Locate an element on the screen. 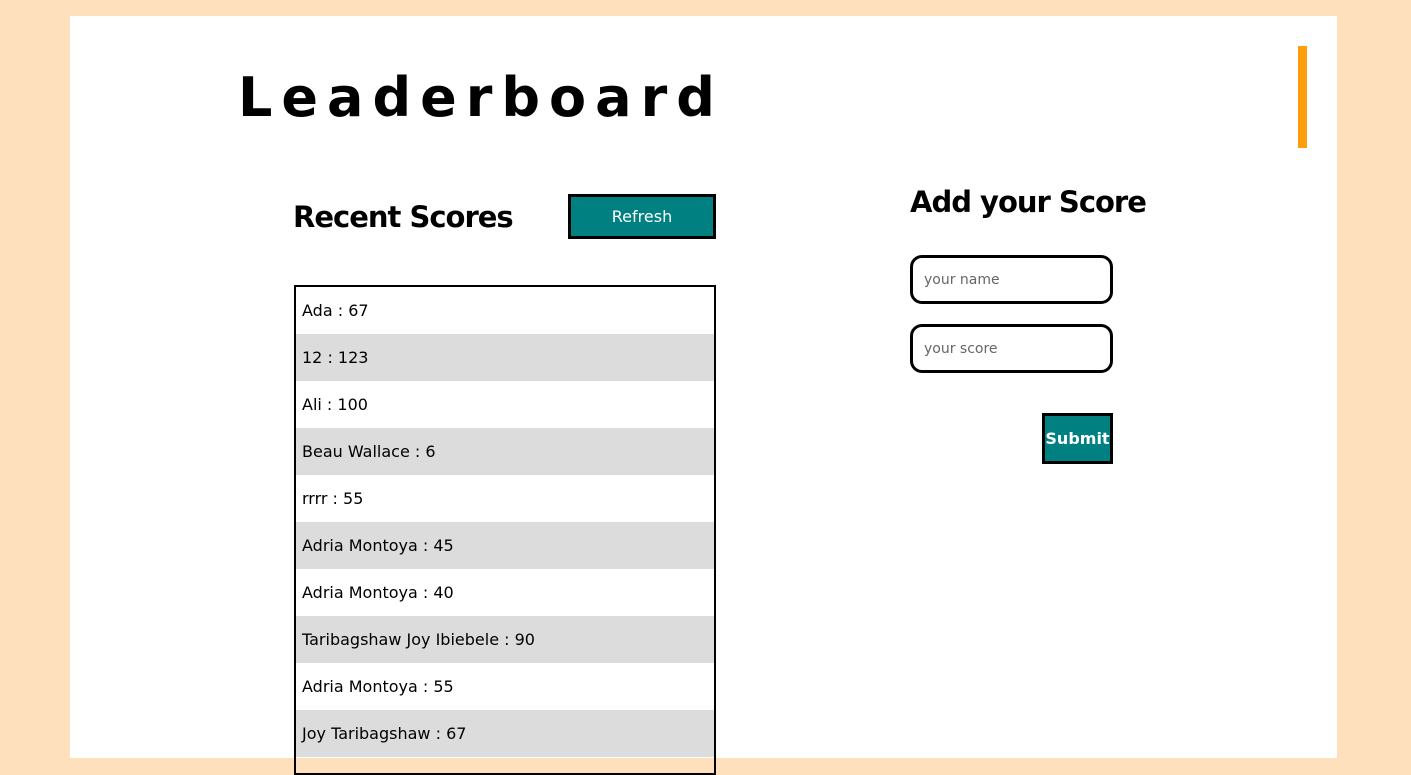  list-item: Adria Montoya : 45 is located at coordinates (505, 545).